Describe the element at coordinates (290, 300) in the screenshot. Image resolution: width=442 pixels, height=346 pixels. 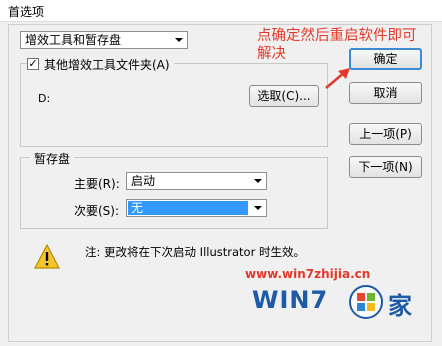
I see `watermark-logo: WIN7` at that location.